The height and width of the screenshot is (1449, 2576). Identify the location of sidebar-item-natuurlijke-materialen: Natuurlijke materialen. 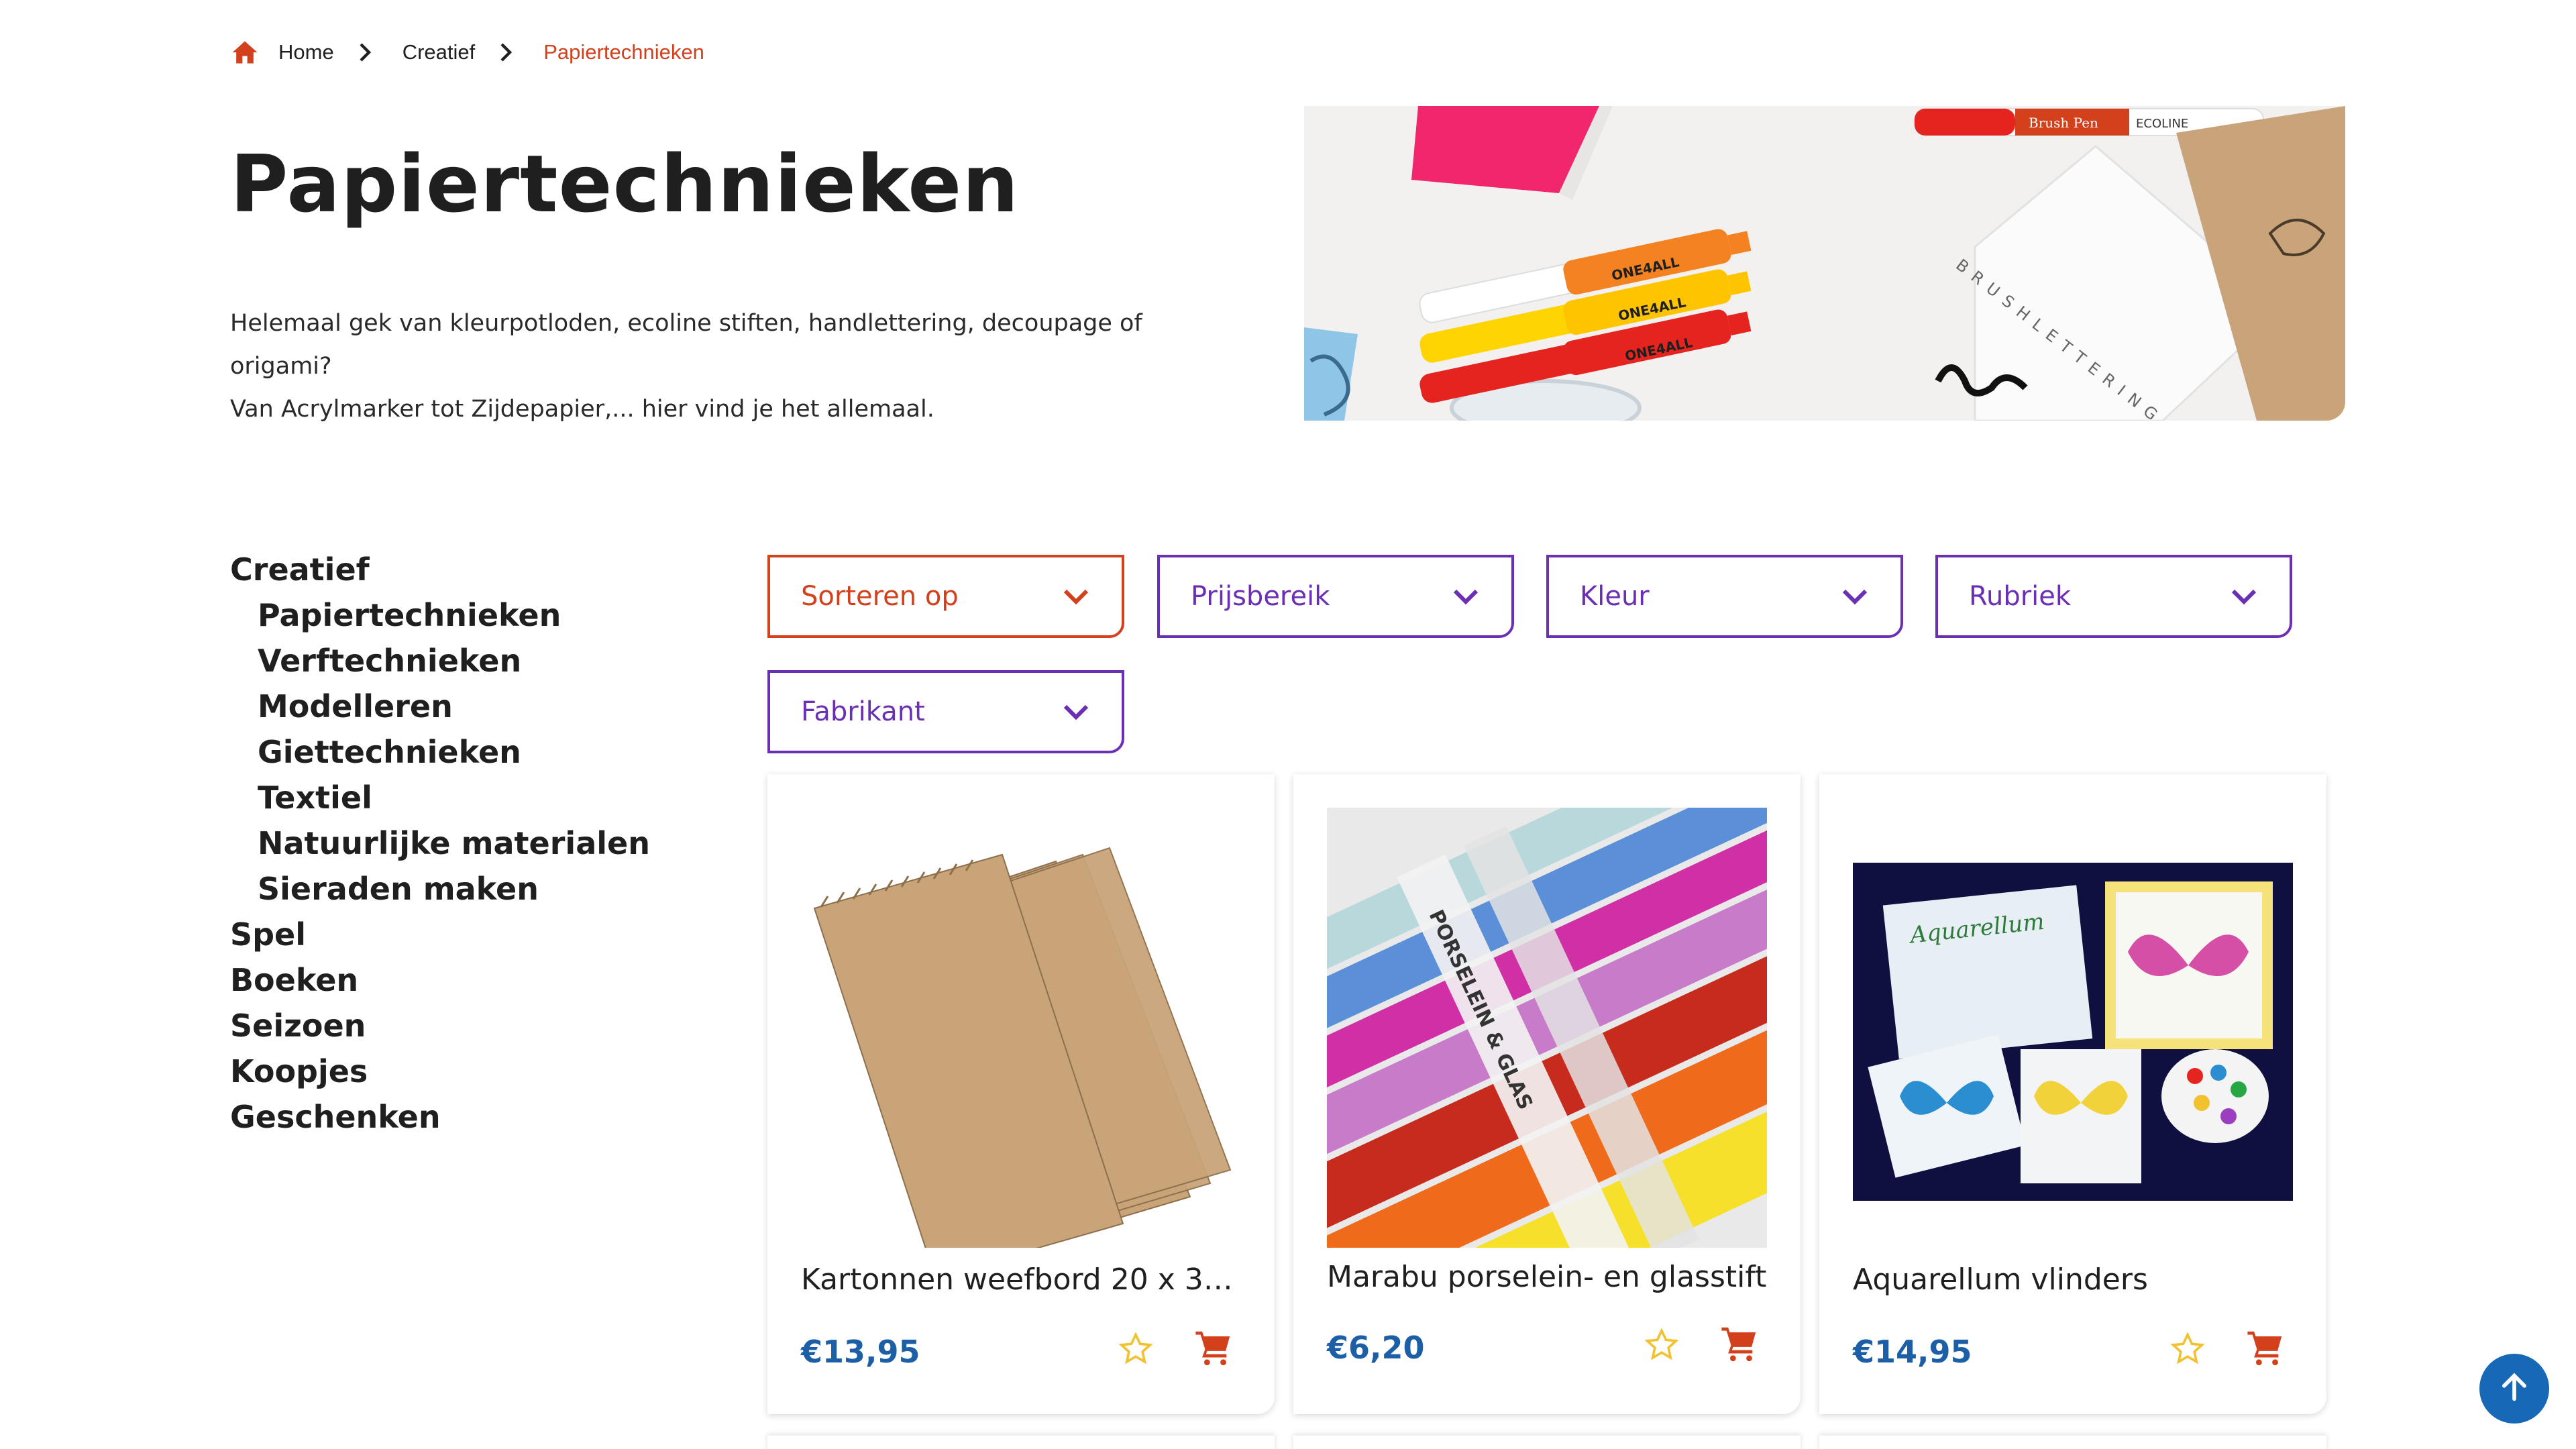
(440, 843).